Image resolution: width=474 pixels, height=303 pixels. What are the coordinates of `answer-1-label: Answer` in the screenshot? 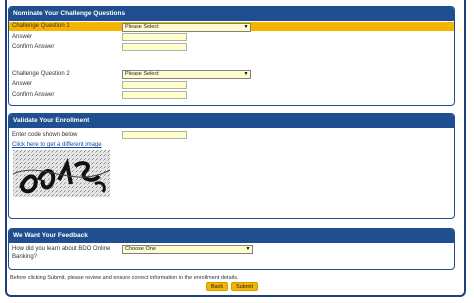 It's located at (22, 37).